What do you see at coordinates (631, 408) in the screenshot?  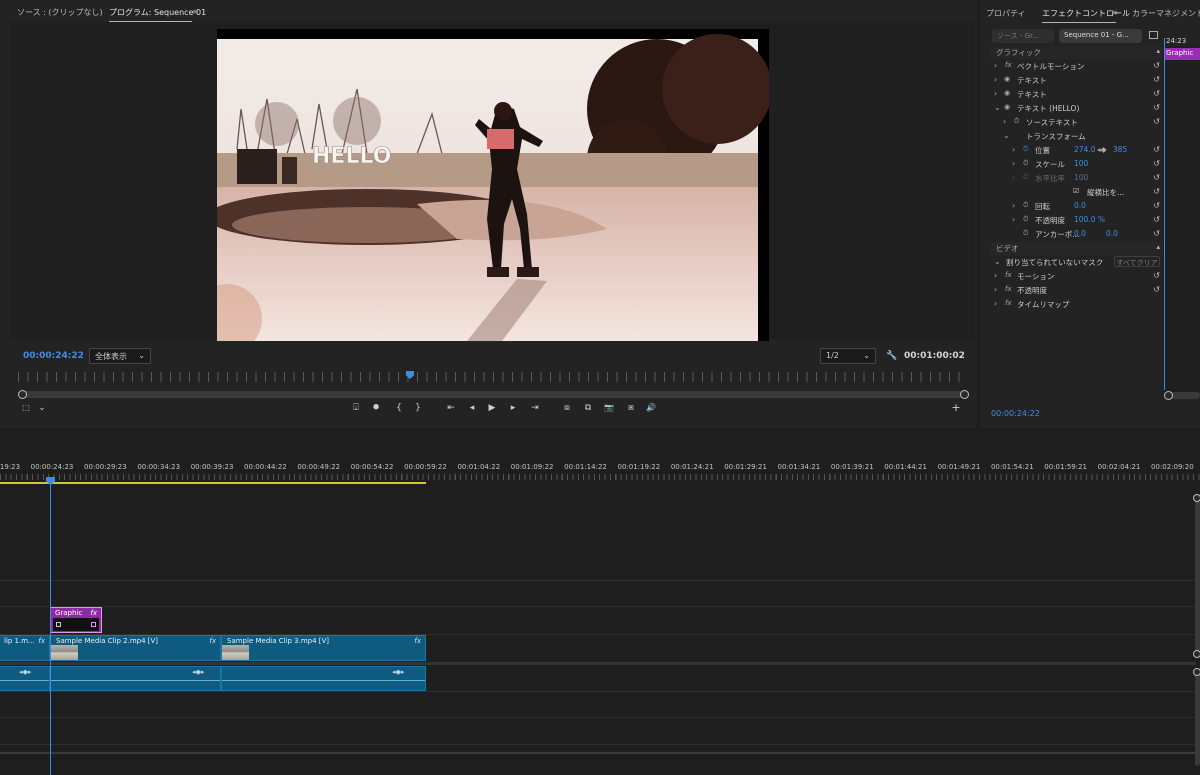 I see `comparison-view-button: ⧆` at bounding box center [631, 408].